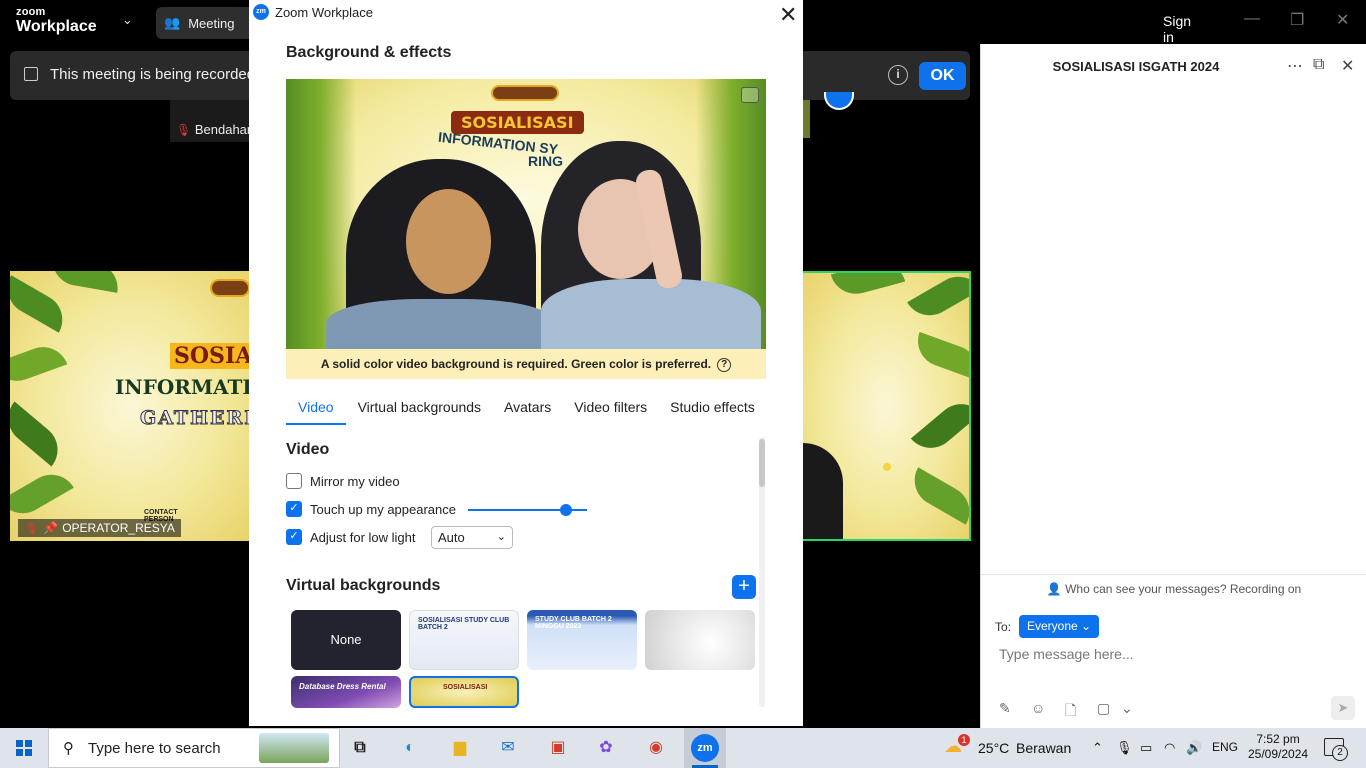  Describe the element at coordinates (465, 687) in the screenshot. I see `vb-label: SOSIALISASI` at that location.